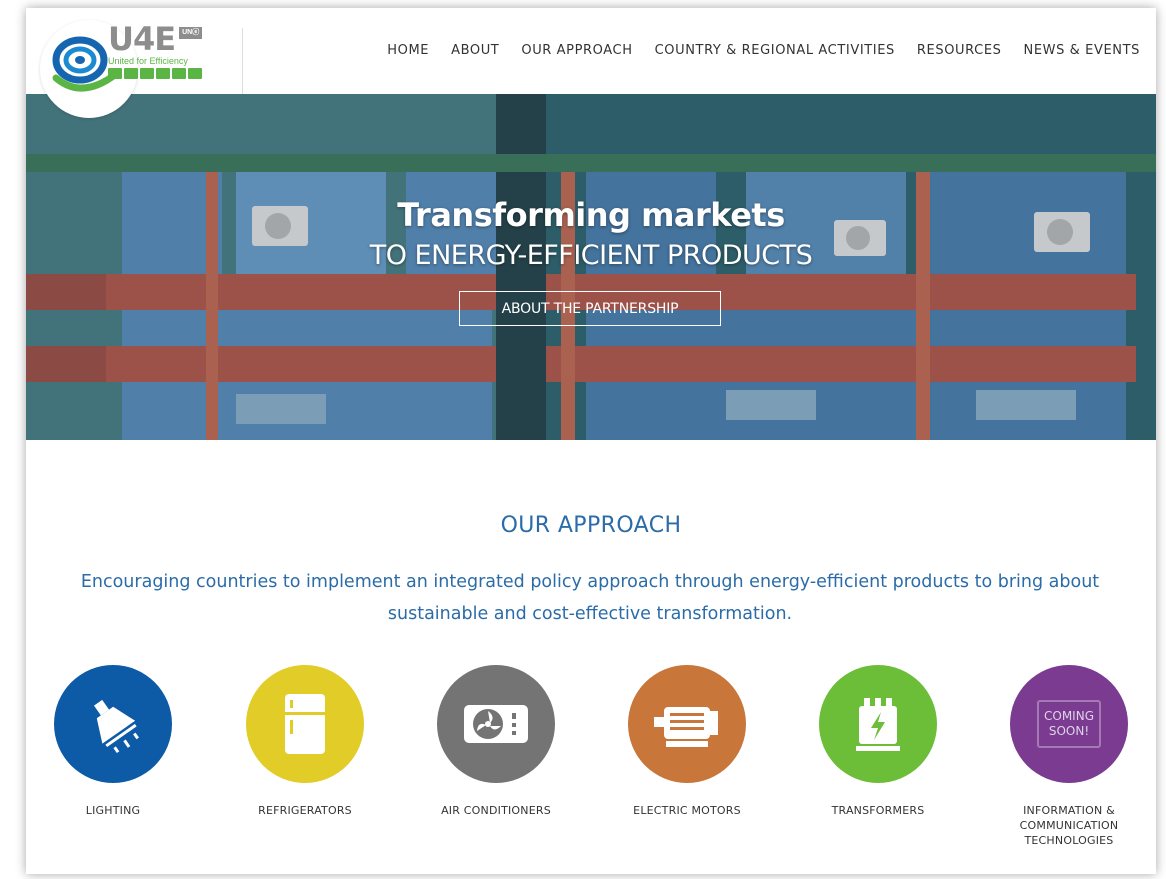 This screenshot has height=879, width=1166. What do you see at coordinates (576, 50) in the screenshot?
I see `nav-our-approach: OUR APPROACH` at bounding box center [576, 50].